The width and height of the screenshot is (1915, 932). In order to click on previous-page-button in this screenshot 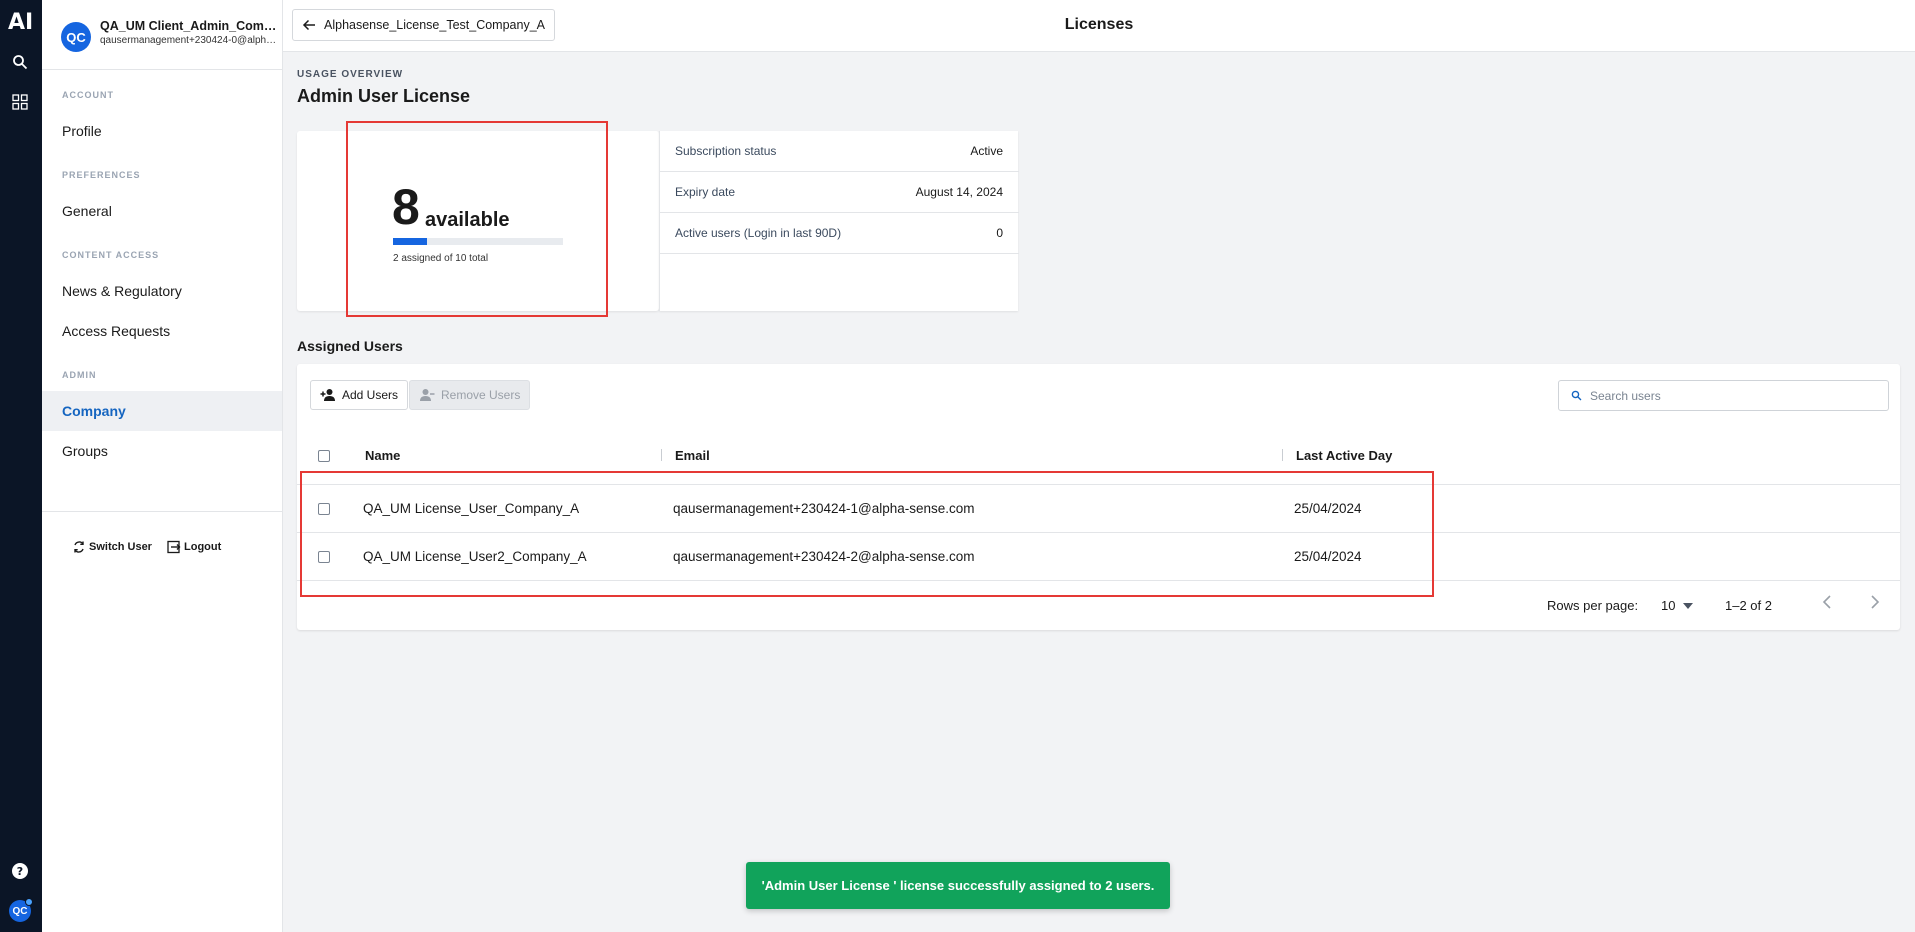, I will do `click(1828, 603)`.